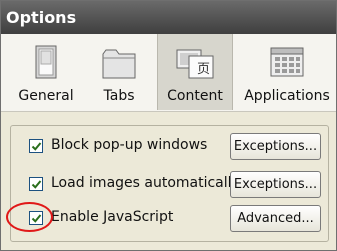 Image resolution: width=337 pixels, height=251 pixels. I want to click on tab-general-label: General, so click(46, 96).